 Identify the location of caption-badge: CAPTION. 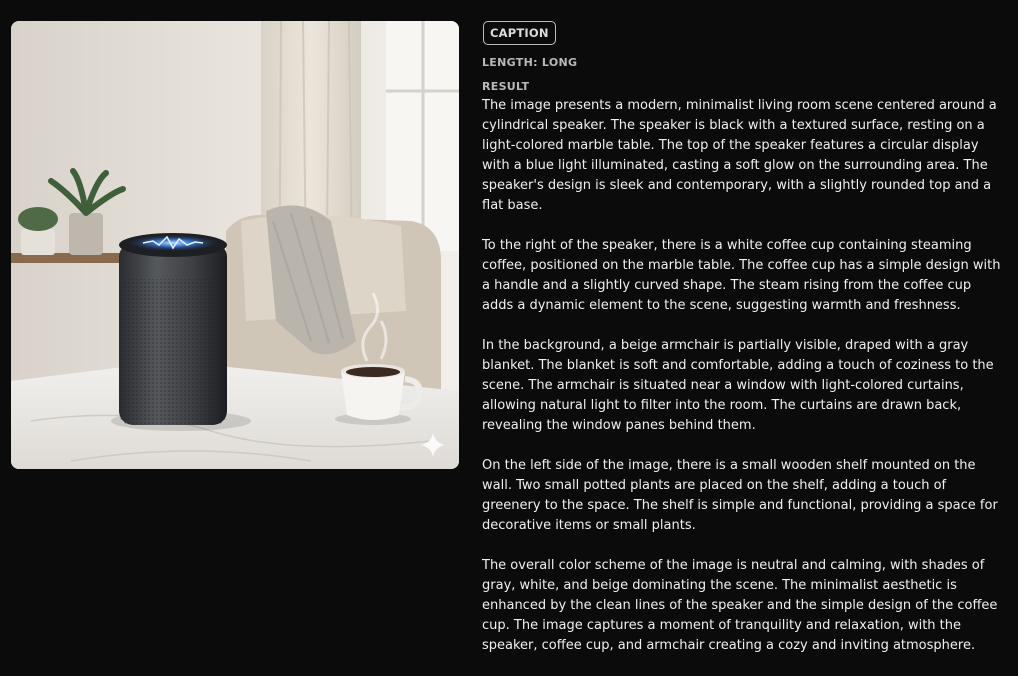
(519, 33).